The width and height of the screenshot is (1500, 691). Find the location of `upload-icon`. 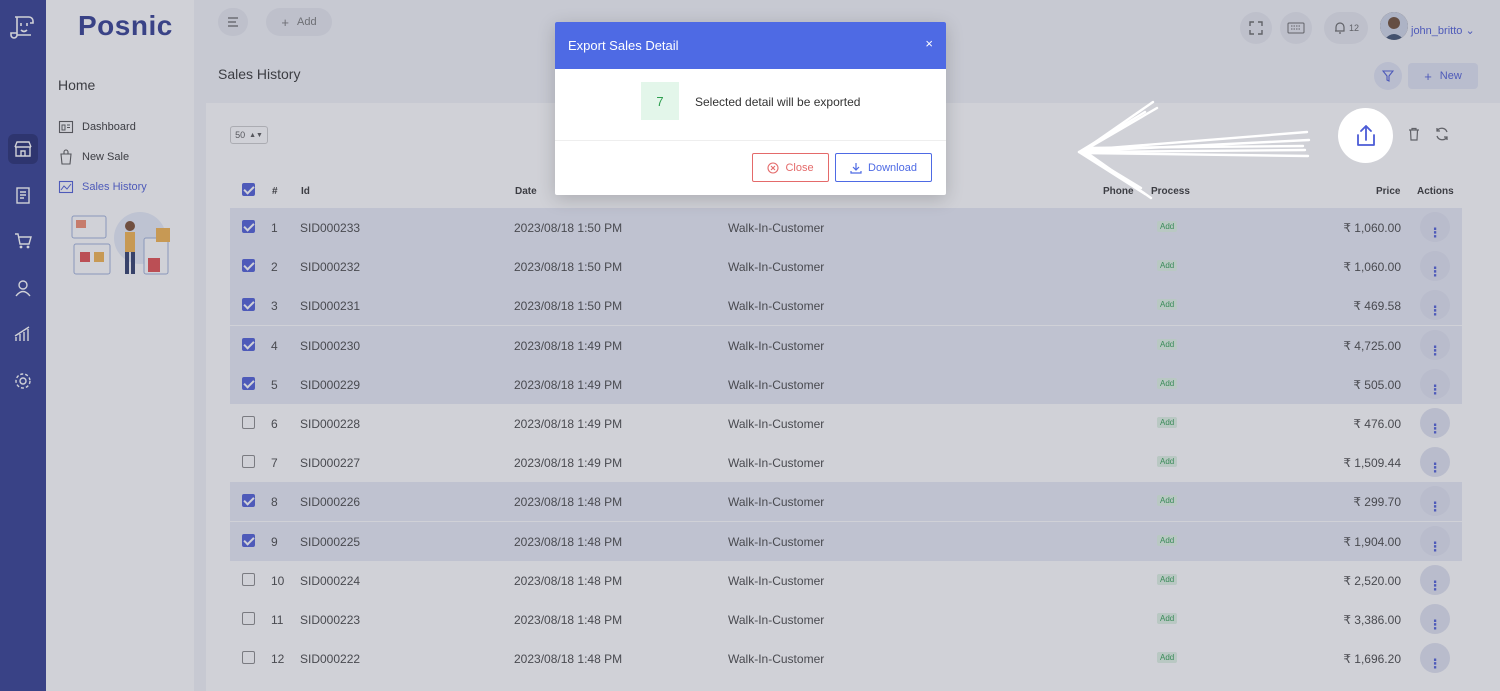

upload-icon is located at coordinates (1365, 135).